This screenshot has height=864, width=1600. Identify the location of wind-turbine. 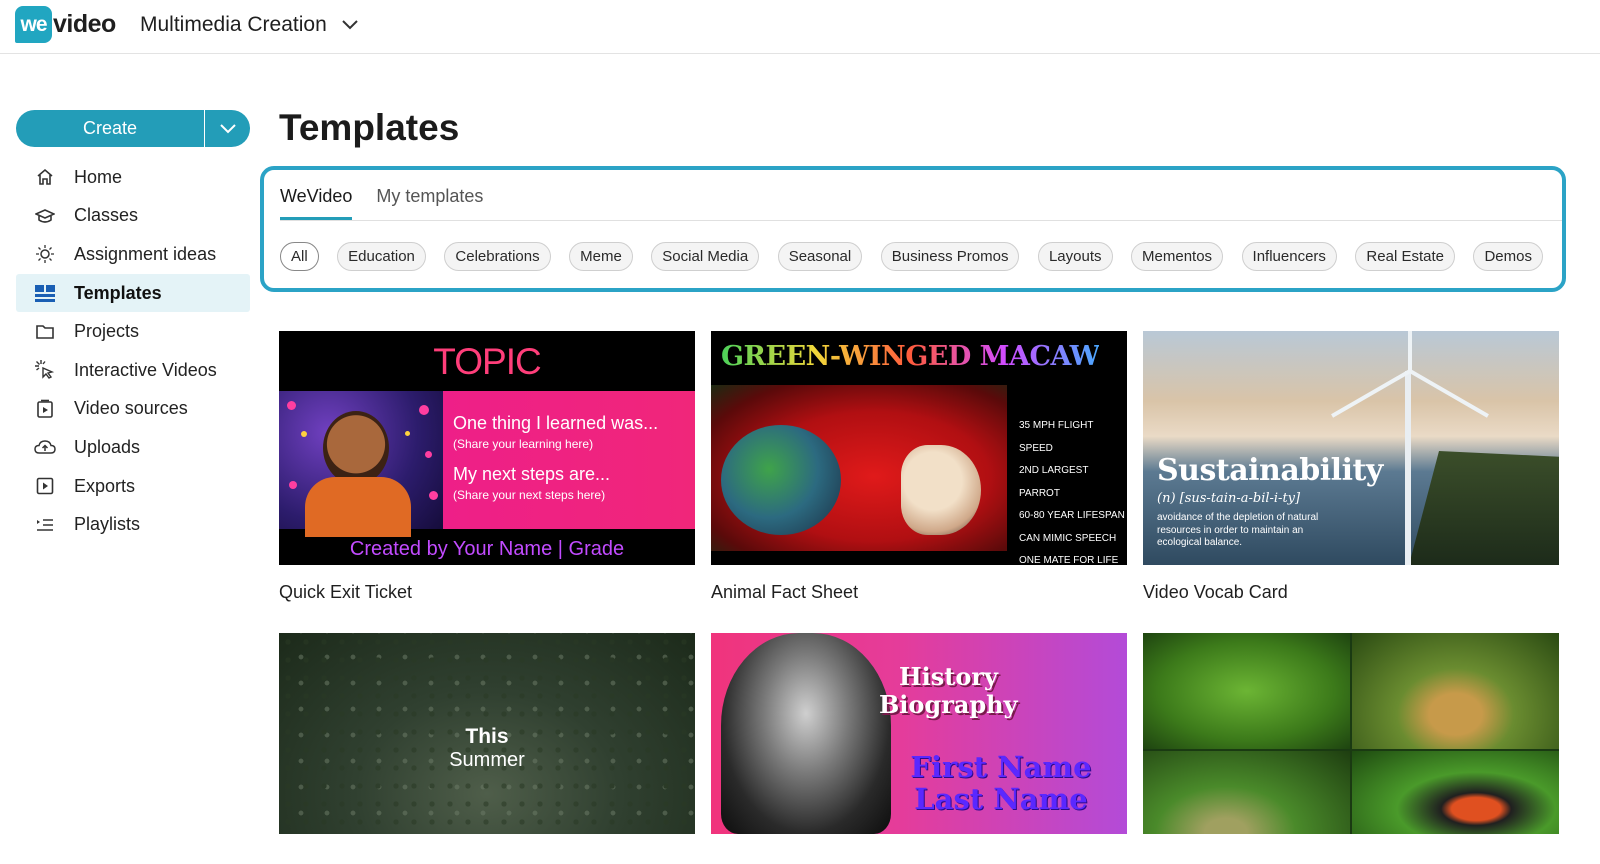
(1408, 468).